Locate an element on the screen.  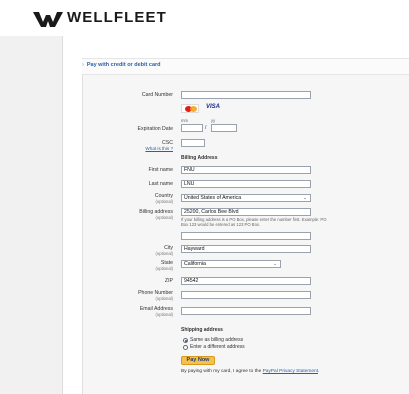
wellfleet-logo-icon is located at coordinates (48, 19).